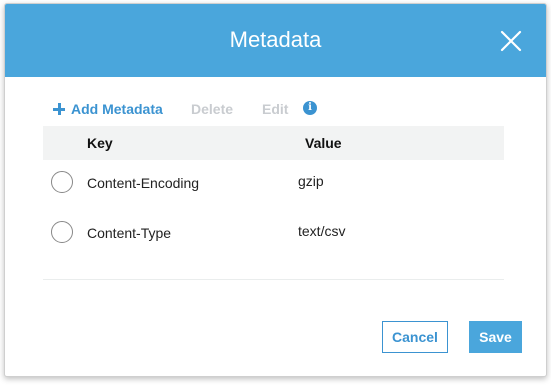 The height and width of the screenshot is (386, 551). What do you see at coordinates (273, 234) in the screenshot?
I see `table-row: Content-Type text/csv` at bounding box center [273, 234].